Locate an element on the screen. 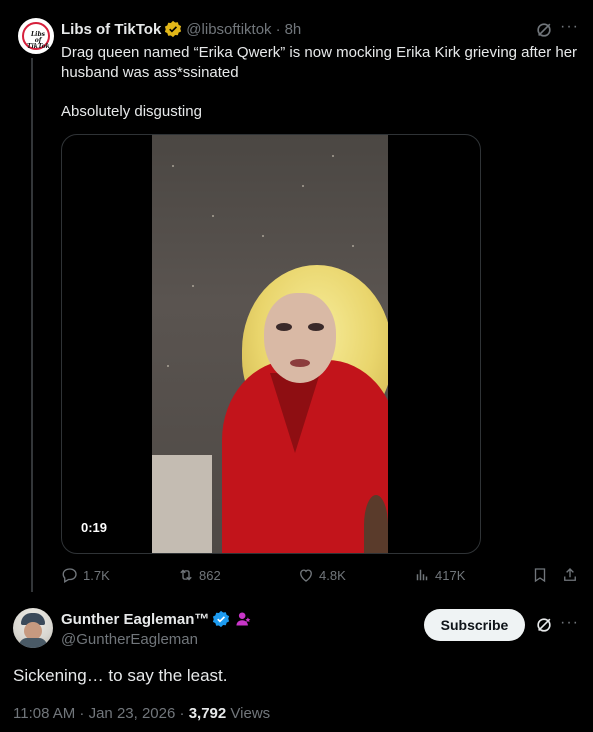  timestamp: 11:08 AM · Jan 23, 2026 is located at coordinates (94, 713).